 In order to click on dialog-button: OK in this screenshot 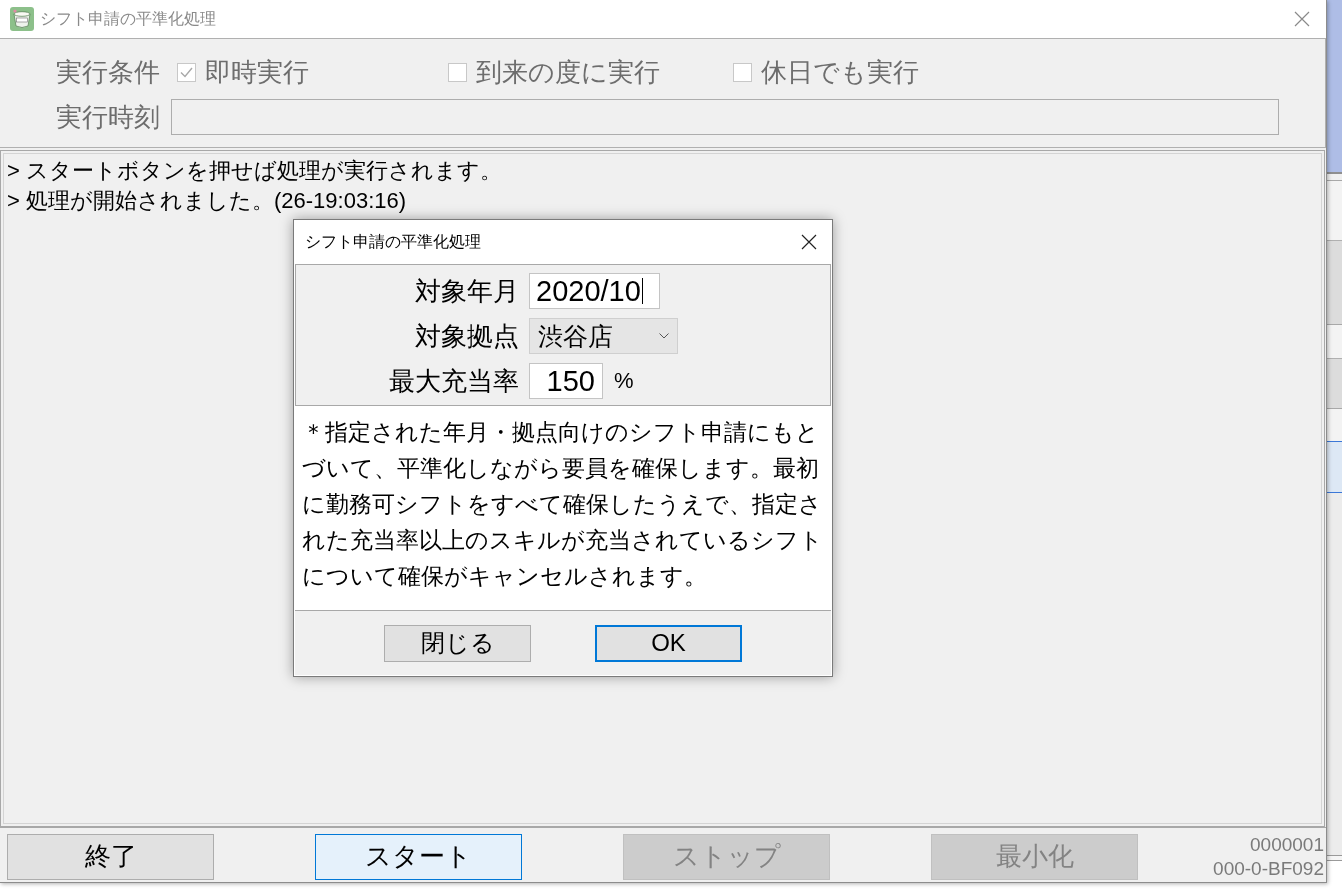, I will do `click(668, 643)`.